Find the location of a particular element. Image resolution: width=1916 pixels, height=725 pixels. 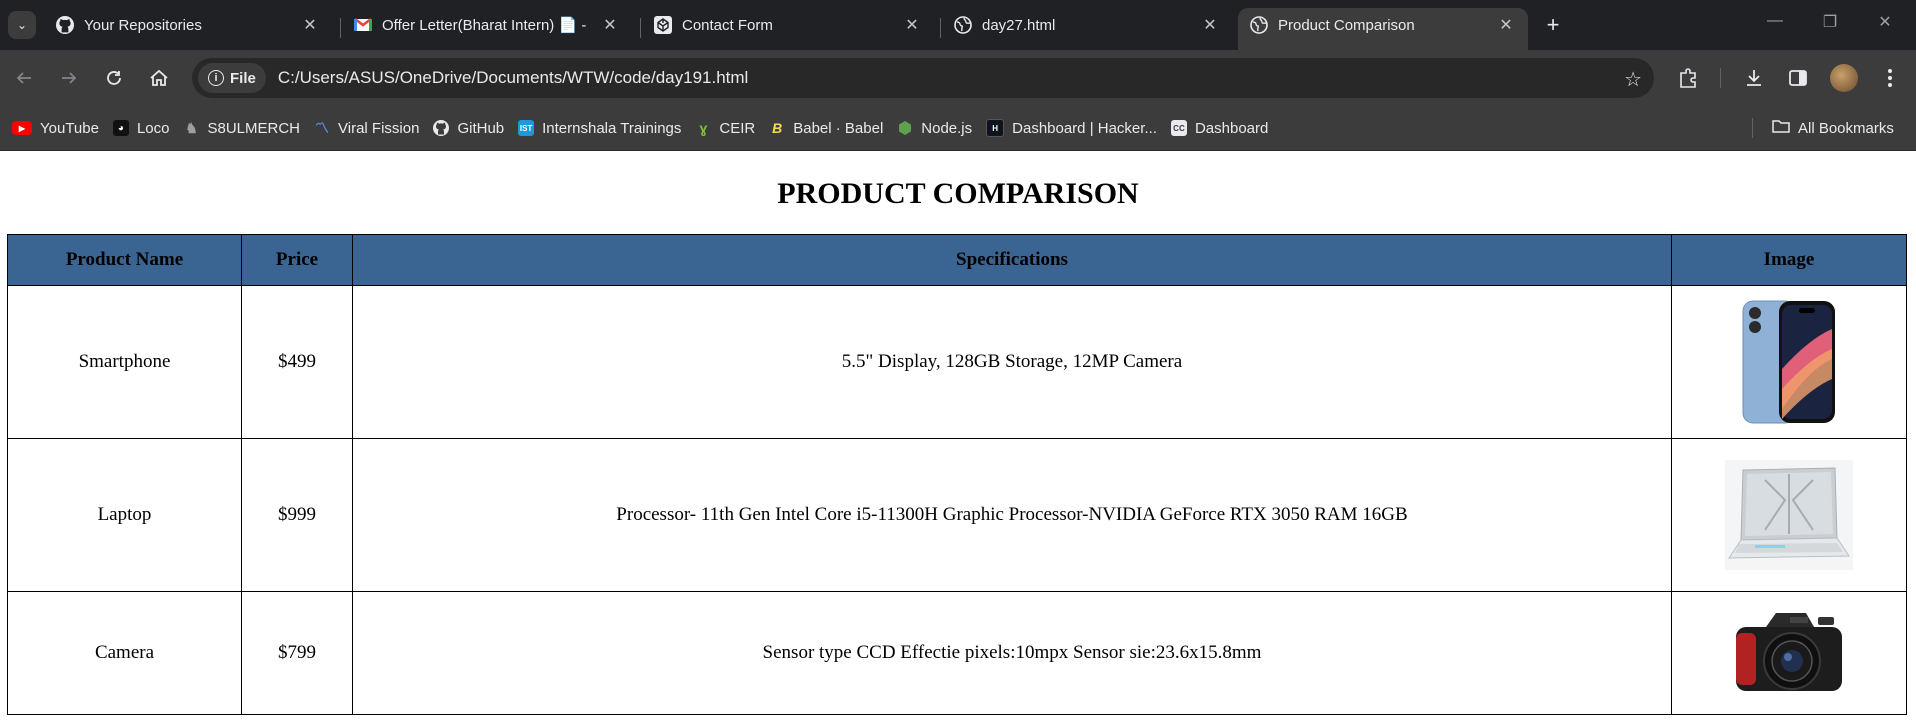

tab-offer-letter: Offer Letter(Bharat Intern) 📄 - ✕ is located at coordinates (487, 25).